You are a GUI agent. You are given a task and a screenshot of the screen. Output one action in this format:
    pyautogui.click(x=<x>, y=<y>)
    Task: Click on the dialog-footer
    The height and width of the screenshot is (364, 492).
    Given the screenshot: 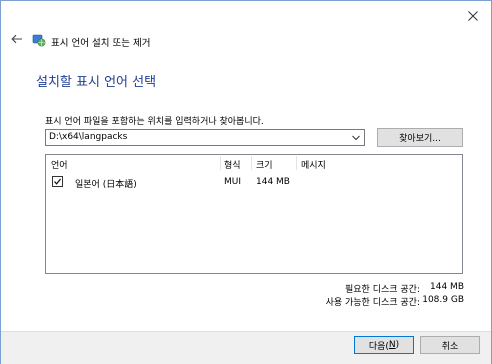 What is the action you would take?
    pyautogui.click(x=246, y=347)
    